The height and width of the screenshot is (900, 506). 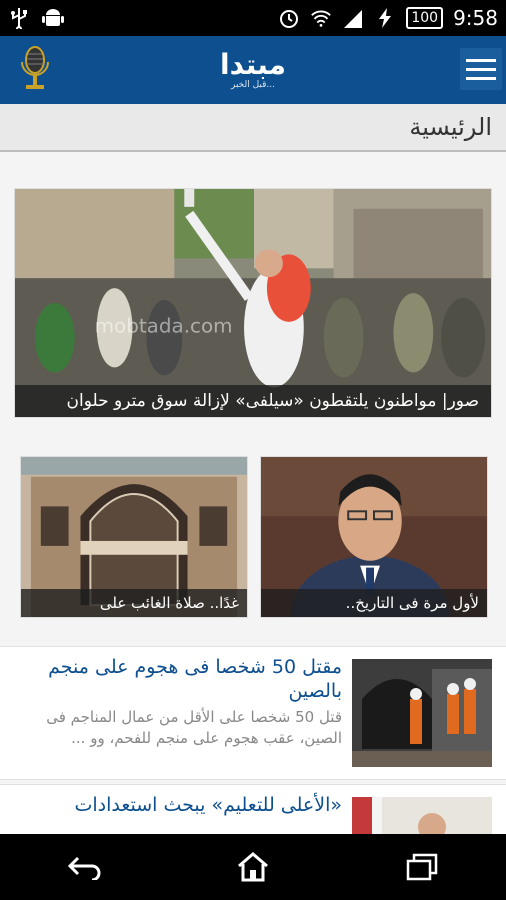 What do you see at coordinates (450, 127) in the screenshot?
I see `section-title: الرئيسية` at bounding box center [450, 127].